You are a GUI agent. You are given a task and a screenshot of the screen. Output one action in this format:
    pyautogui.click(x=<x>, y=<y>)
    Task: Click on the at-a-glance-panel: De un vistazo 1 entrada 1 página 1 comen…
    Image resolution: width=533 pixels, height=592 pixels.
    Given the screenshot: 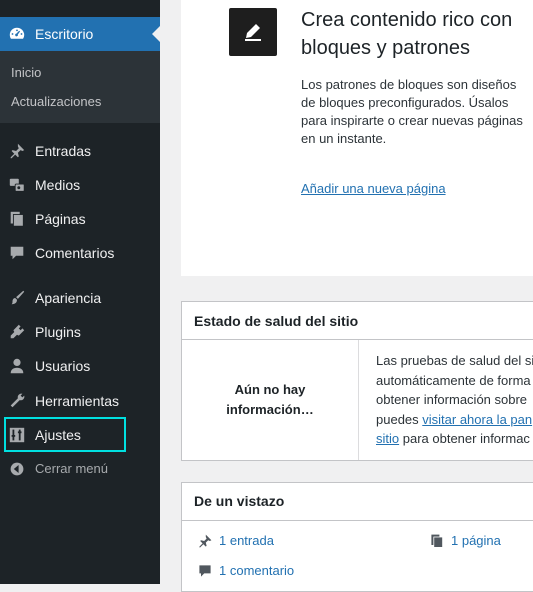 What is the action you would take?
    pyautogui.click(x=357, y=537)
    